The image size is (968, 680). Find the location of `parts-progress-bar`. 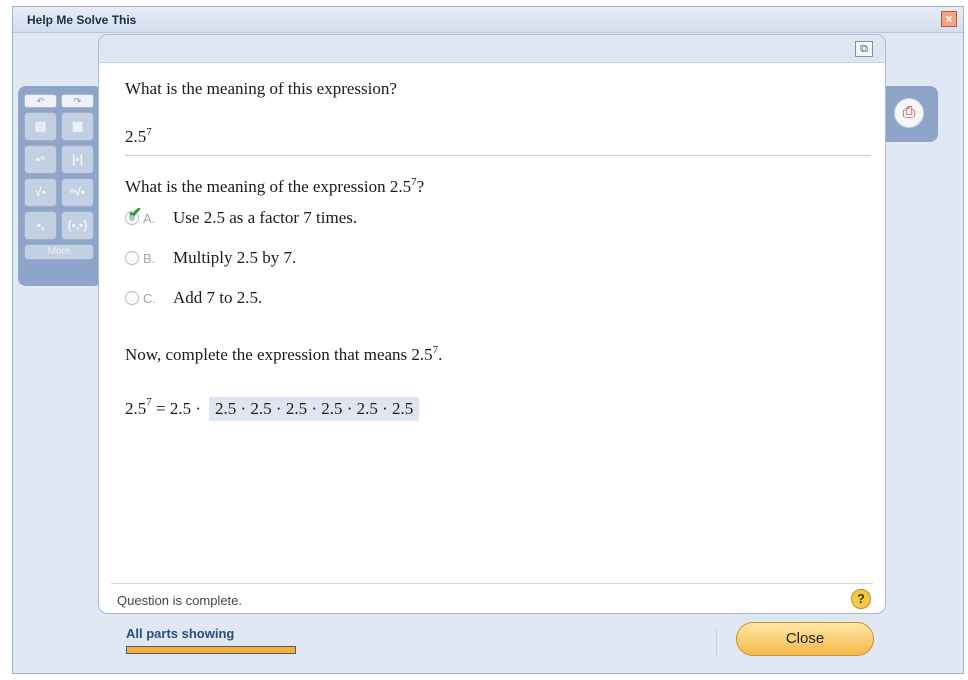

parts-progress-bar is located at coordinates (211, 650).